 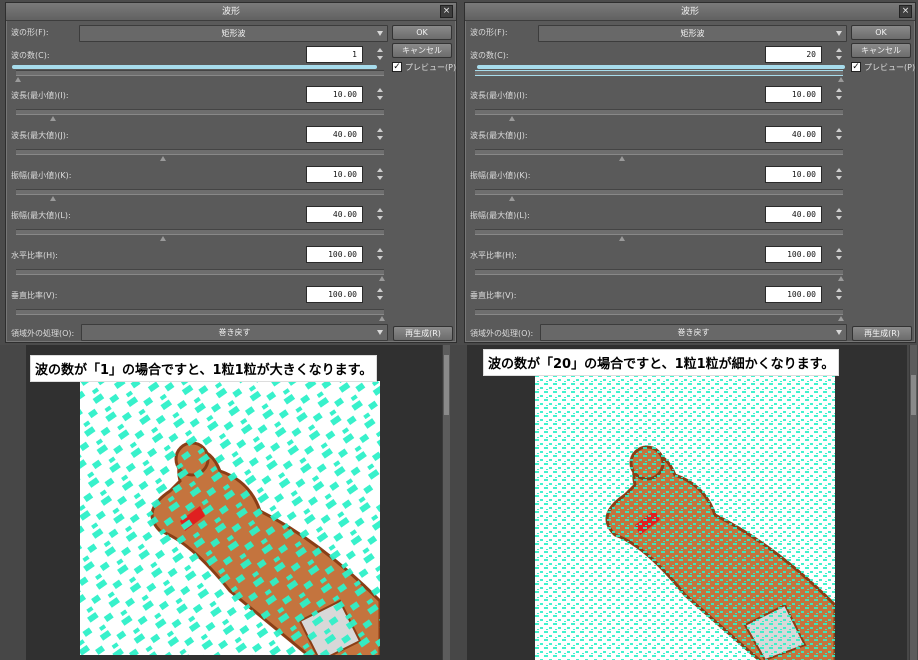 What do you see at coordinates (34, 295) in the screenshot?
I see `vertical-ratio-label: 垂直比率(V):` at bounding box center [34, 295].